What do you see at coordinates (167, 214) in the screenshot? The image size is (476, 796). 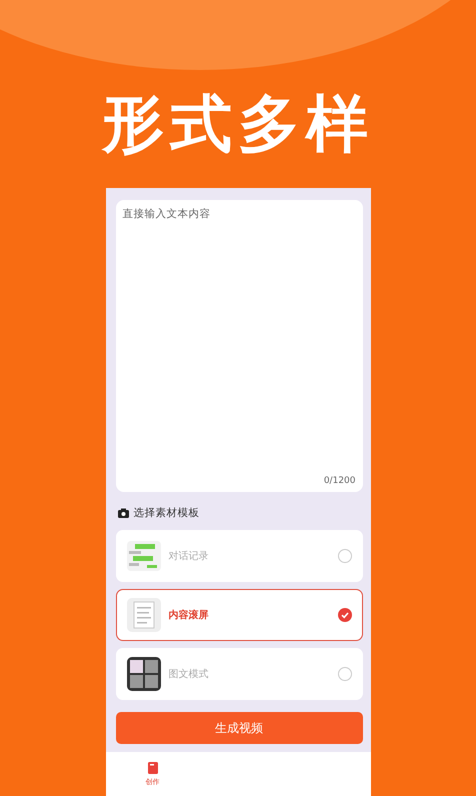 I see `input-placeholder: 直接输入文本内容` at bounding box center [167, 214].